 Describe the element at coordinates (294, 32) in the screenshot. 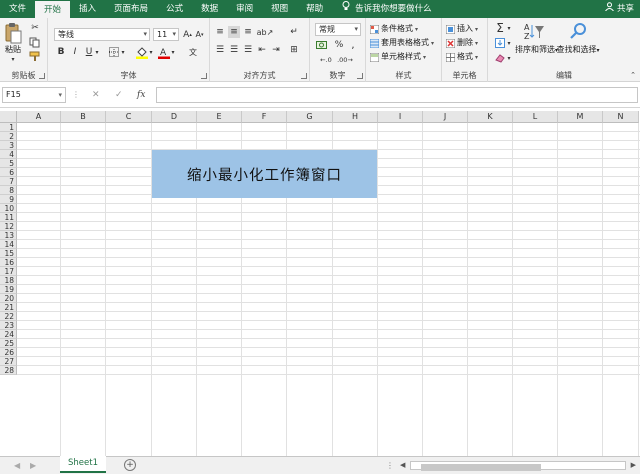

I see `wrap-text-icon: ↵` at that location.